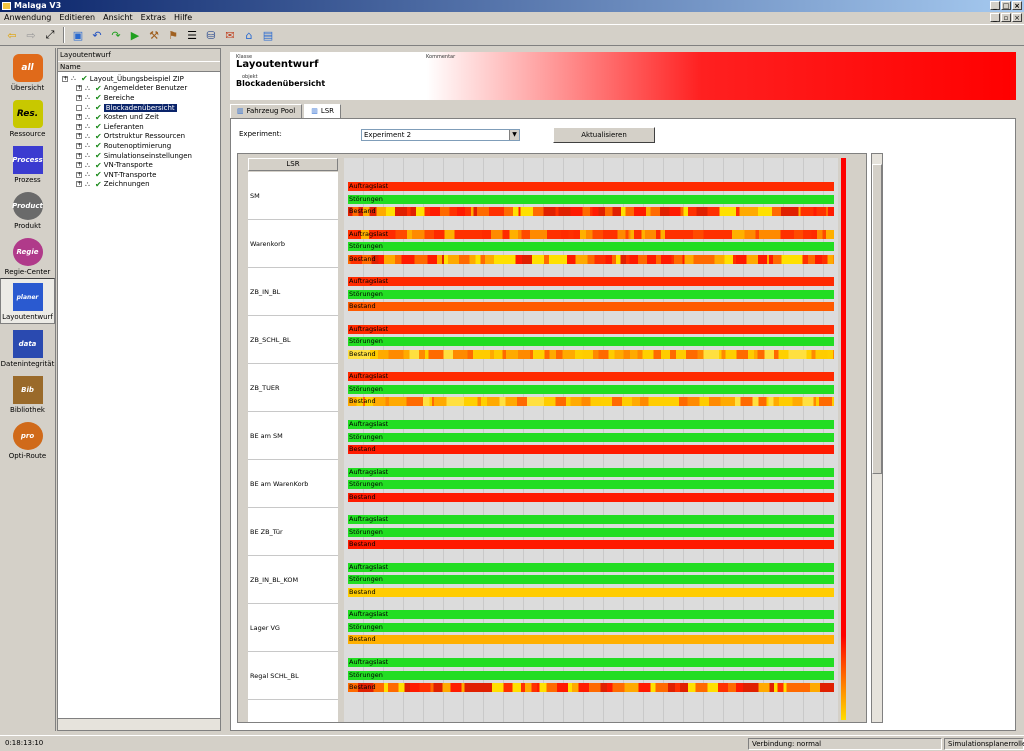 Image resolution: width=1024 pixels, height=751 pixels. Describe the element at coordinates (135, 35) in the screenshot. I see `run-icon: ▶` at that location.